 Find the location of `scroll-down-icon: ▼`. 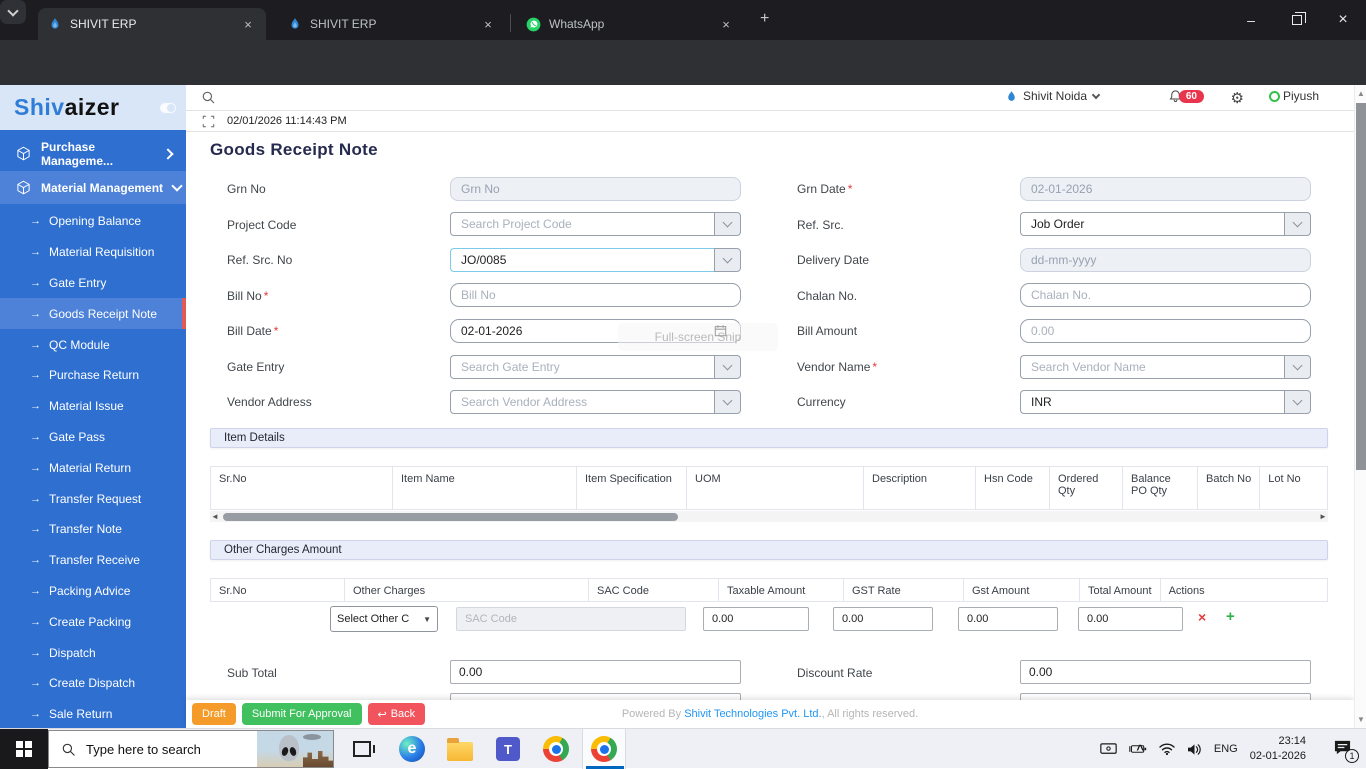

scroll-down-icon: ▼ is located at coordinates (1360, 719).